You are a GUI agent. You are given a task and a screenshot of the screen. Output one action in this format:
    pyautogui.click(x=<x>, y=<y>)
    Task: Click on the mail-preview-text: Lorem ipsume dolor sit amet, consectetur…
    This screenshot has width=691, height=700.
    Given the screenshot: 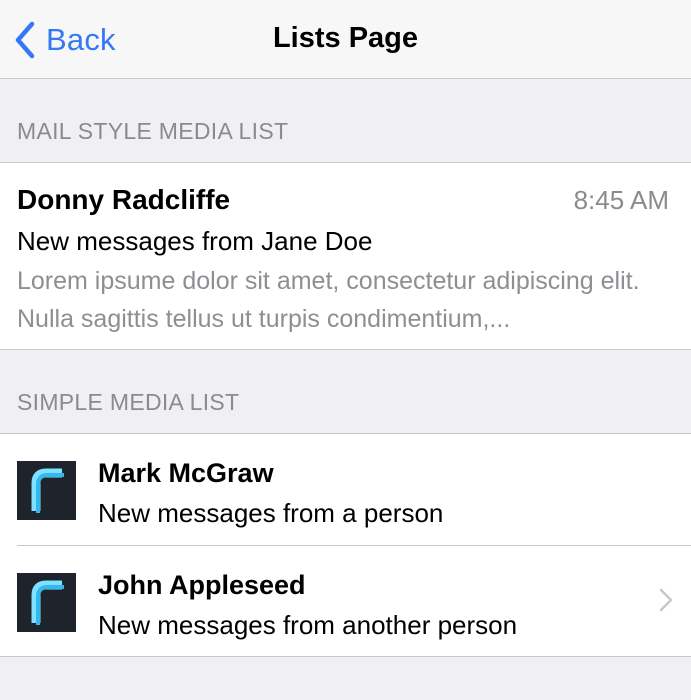 What is the action you would take?
    pyautogui.click(x=328, y=300)
    